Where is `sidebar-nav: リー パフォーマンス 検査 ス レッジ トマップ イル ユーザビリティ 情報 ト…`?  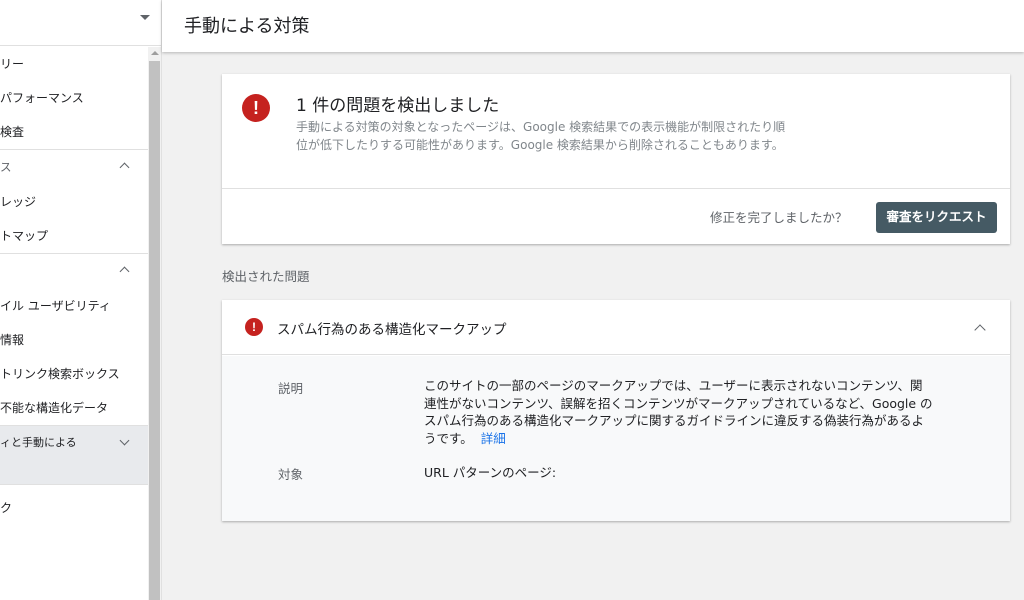 sidebar-nav: リー パフォーマンス 検査 ス レッジ トマップ イル ユーザビリティ 情報 ト… is located at coordinates (74, 289).